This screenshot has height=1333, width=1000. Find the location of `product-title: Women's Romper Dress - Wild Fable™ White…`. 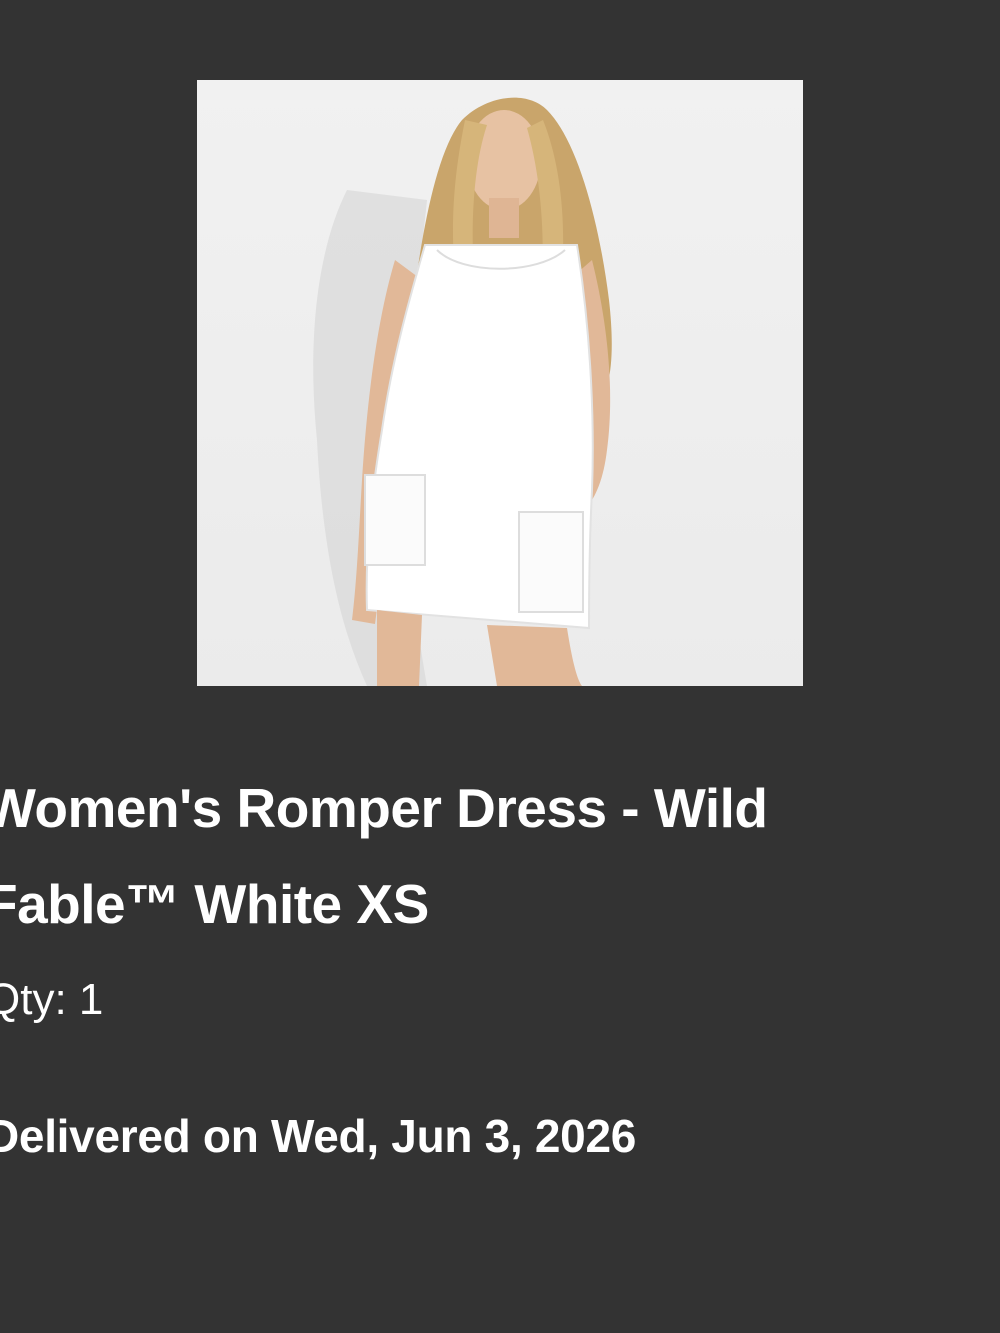

product-title: Women's Romper Dress - Wild Fable™ White… is located at coordinates (492, 856).